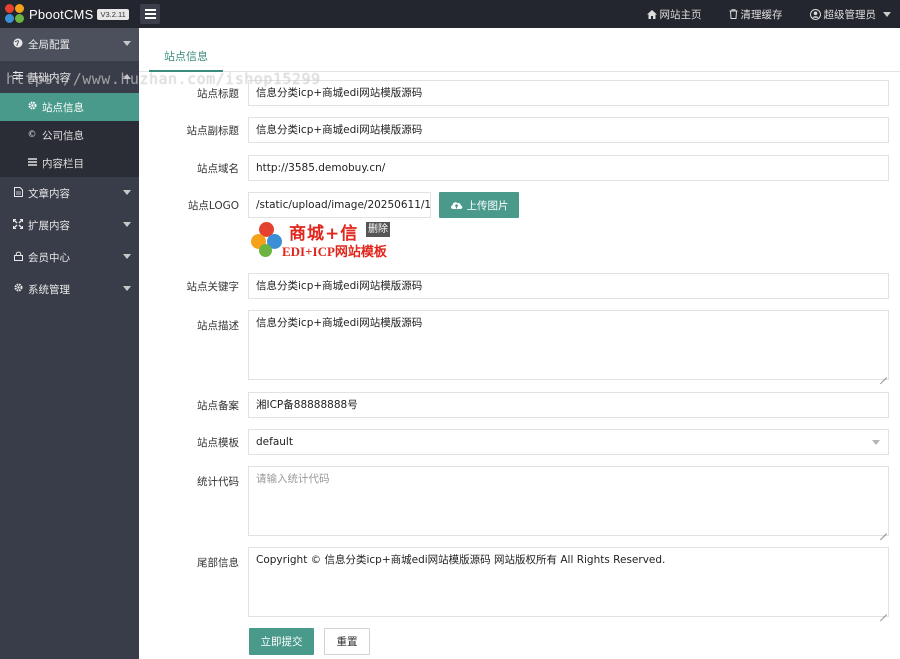 The width and height of the screenshot is (900, 659). What do you see at coordinates (450, 14) in the screenshot?
I see `top-header: PbootCMS V3.2.11 网站主页 清理缓存 超级管理员` at bounding box center [450, 14].